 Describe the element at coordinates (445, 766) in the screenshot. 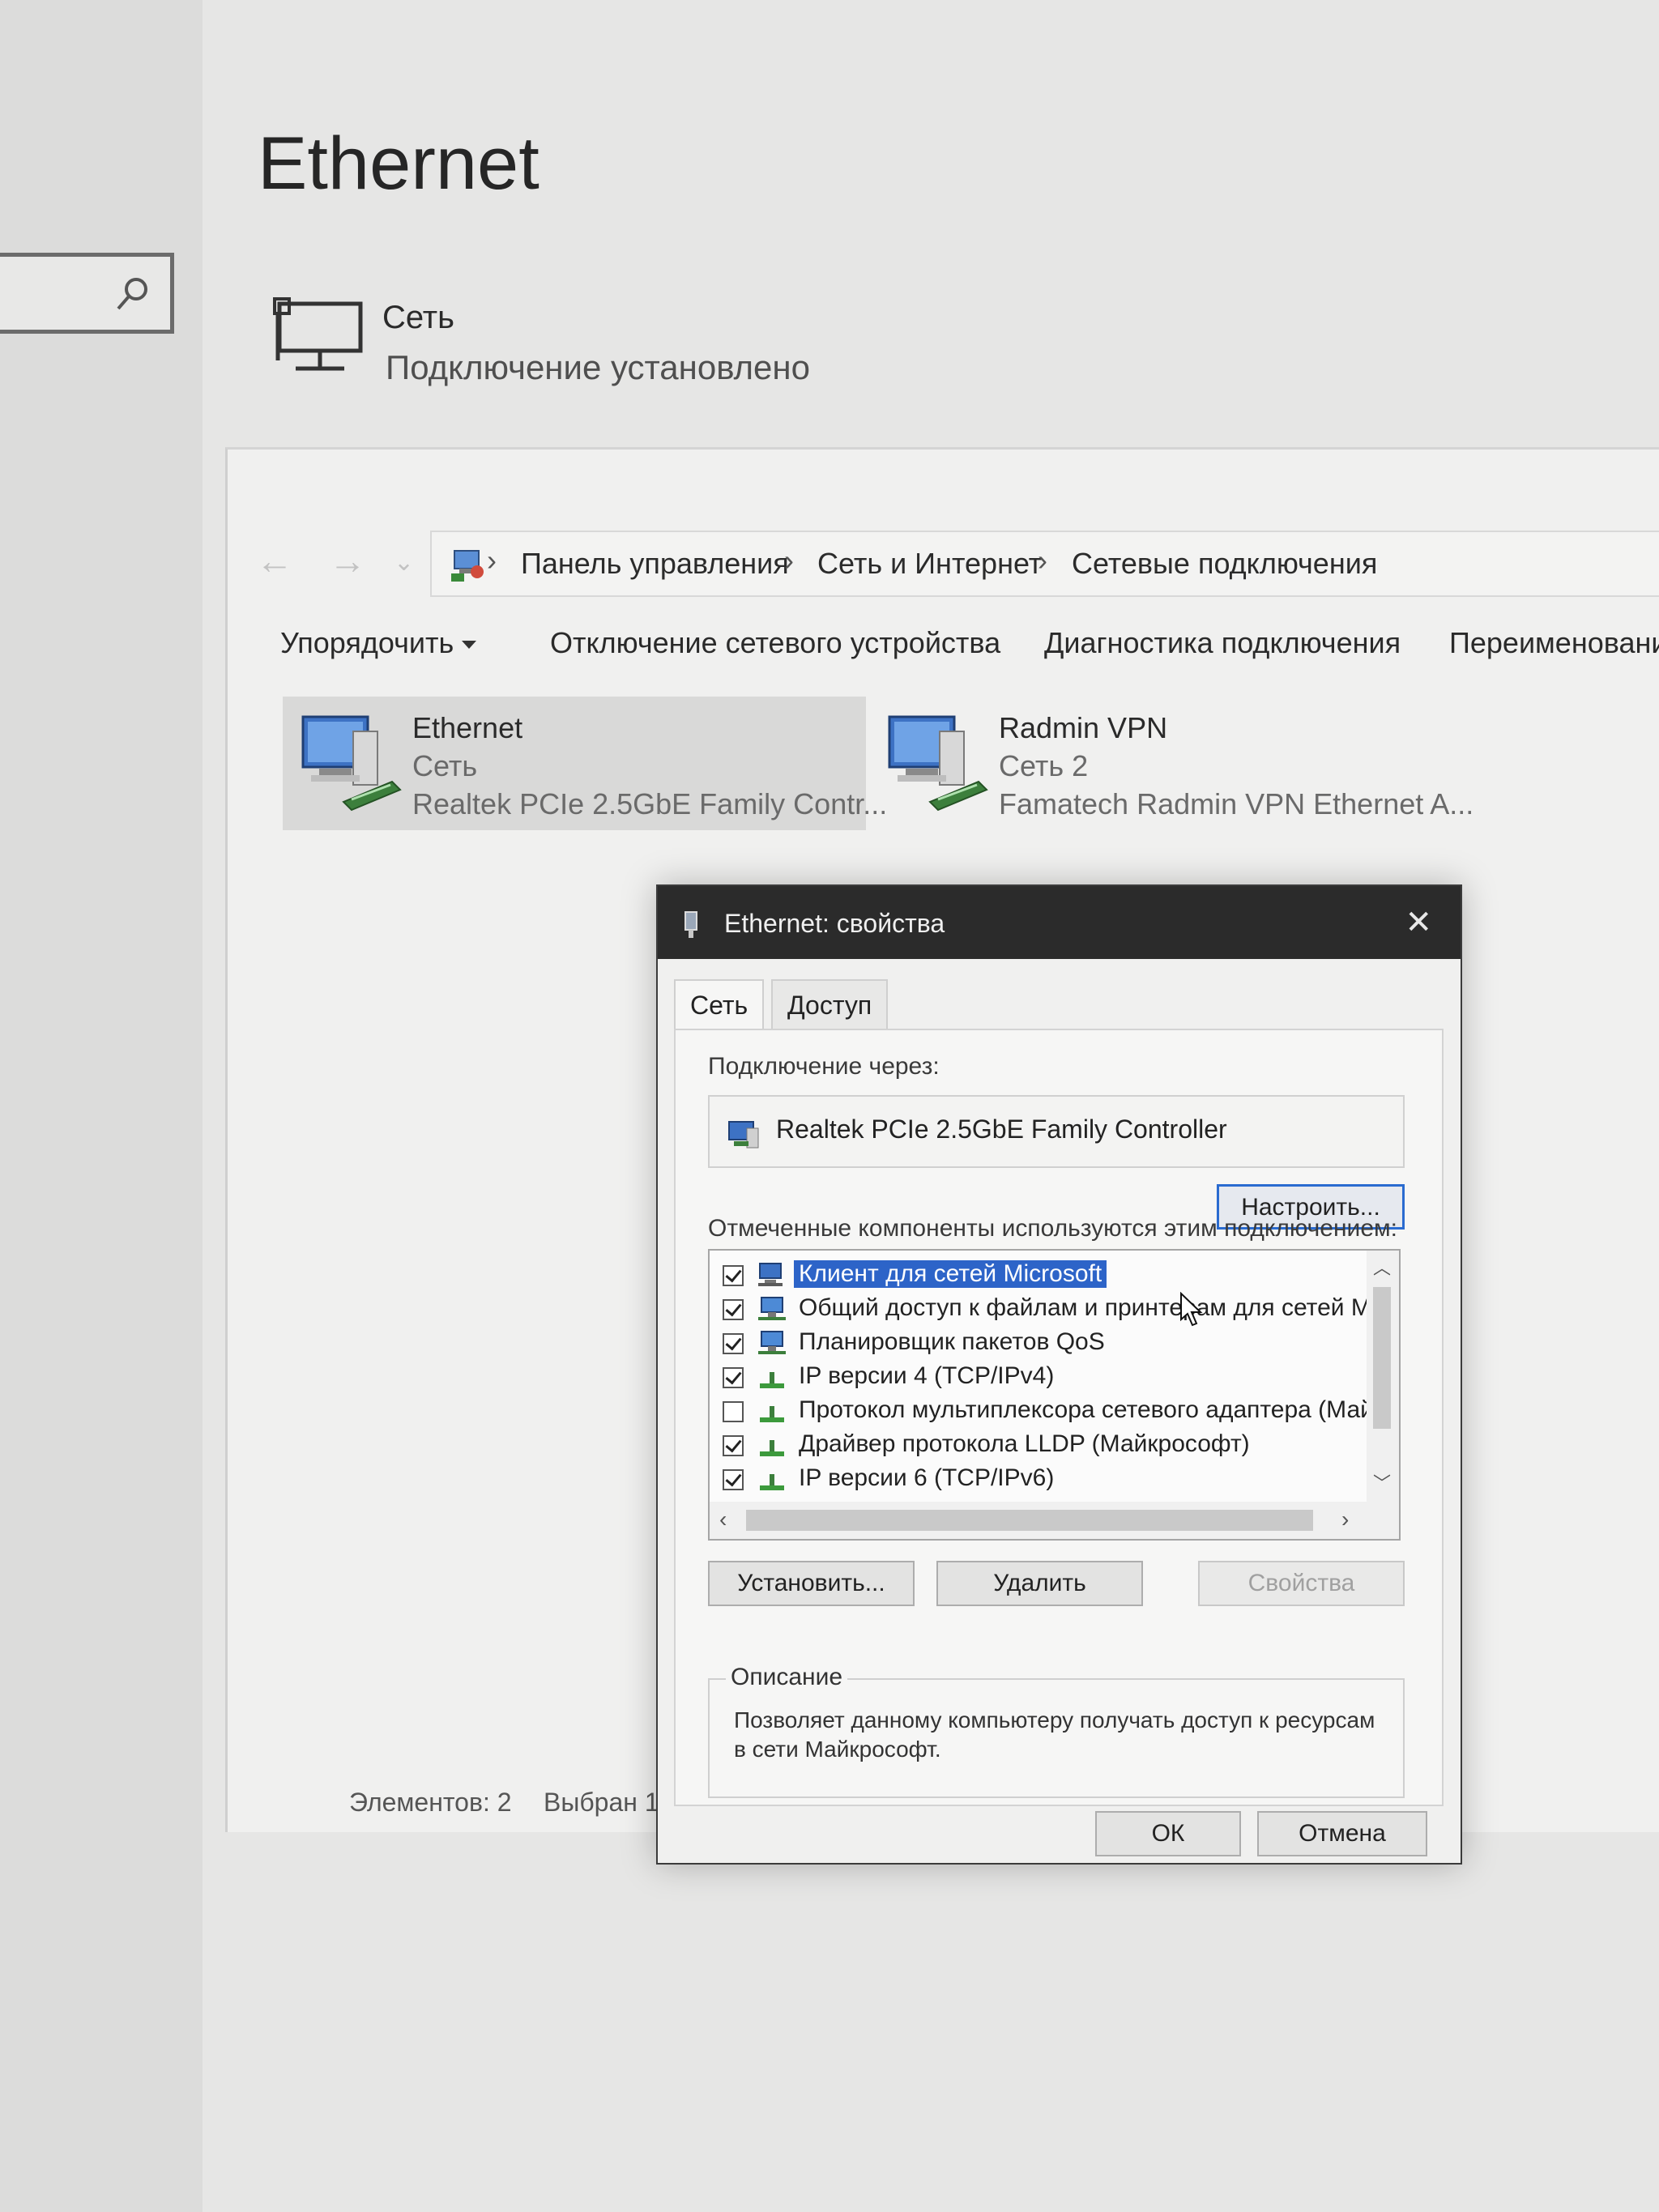

I see `connection-network: Сеть` at that location.